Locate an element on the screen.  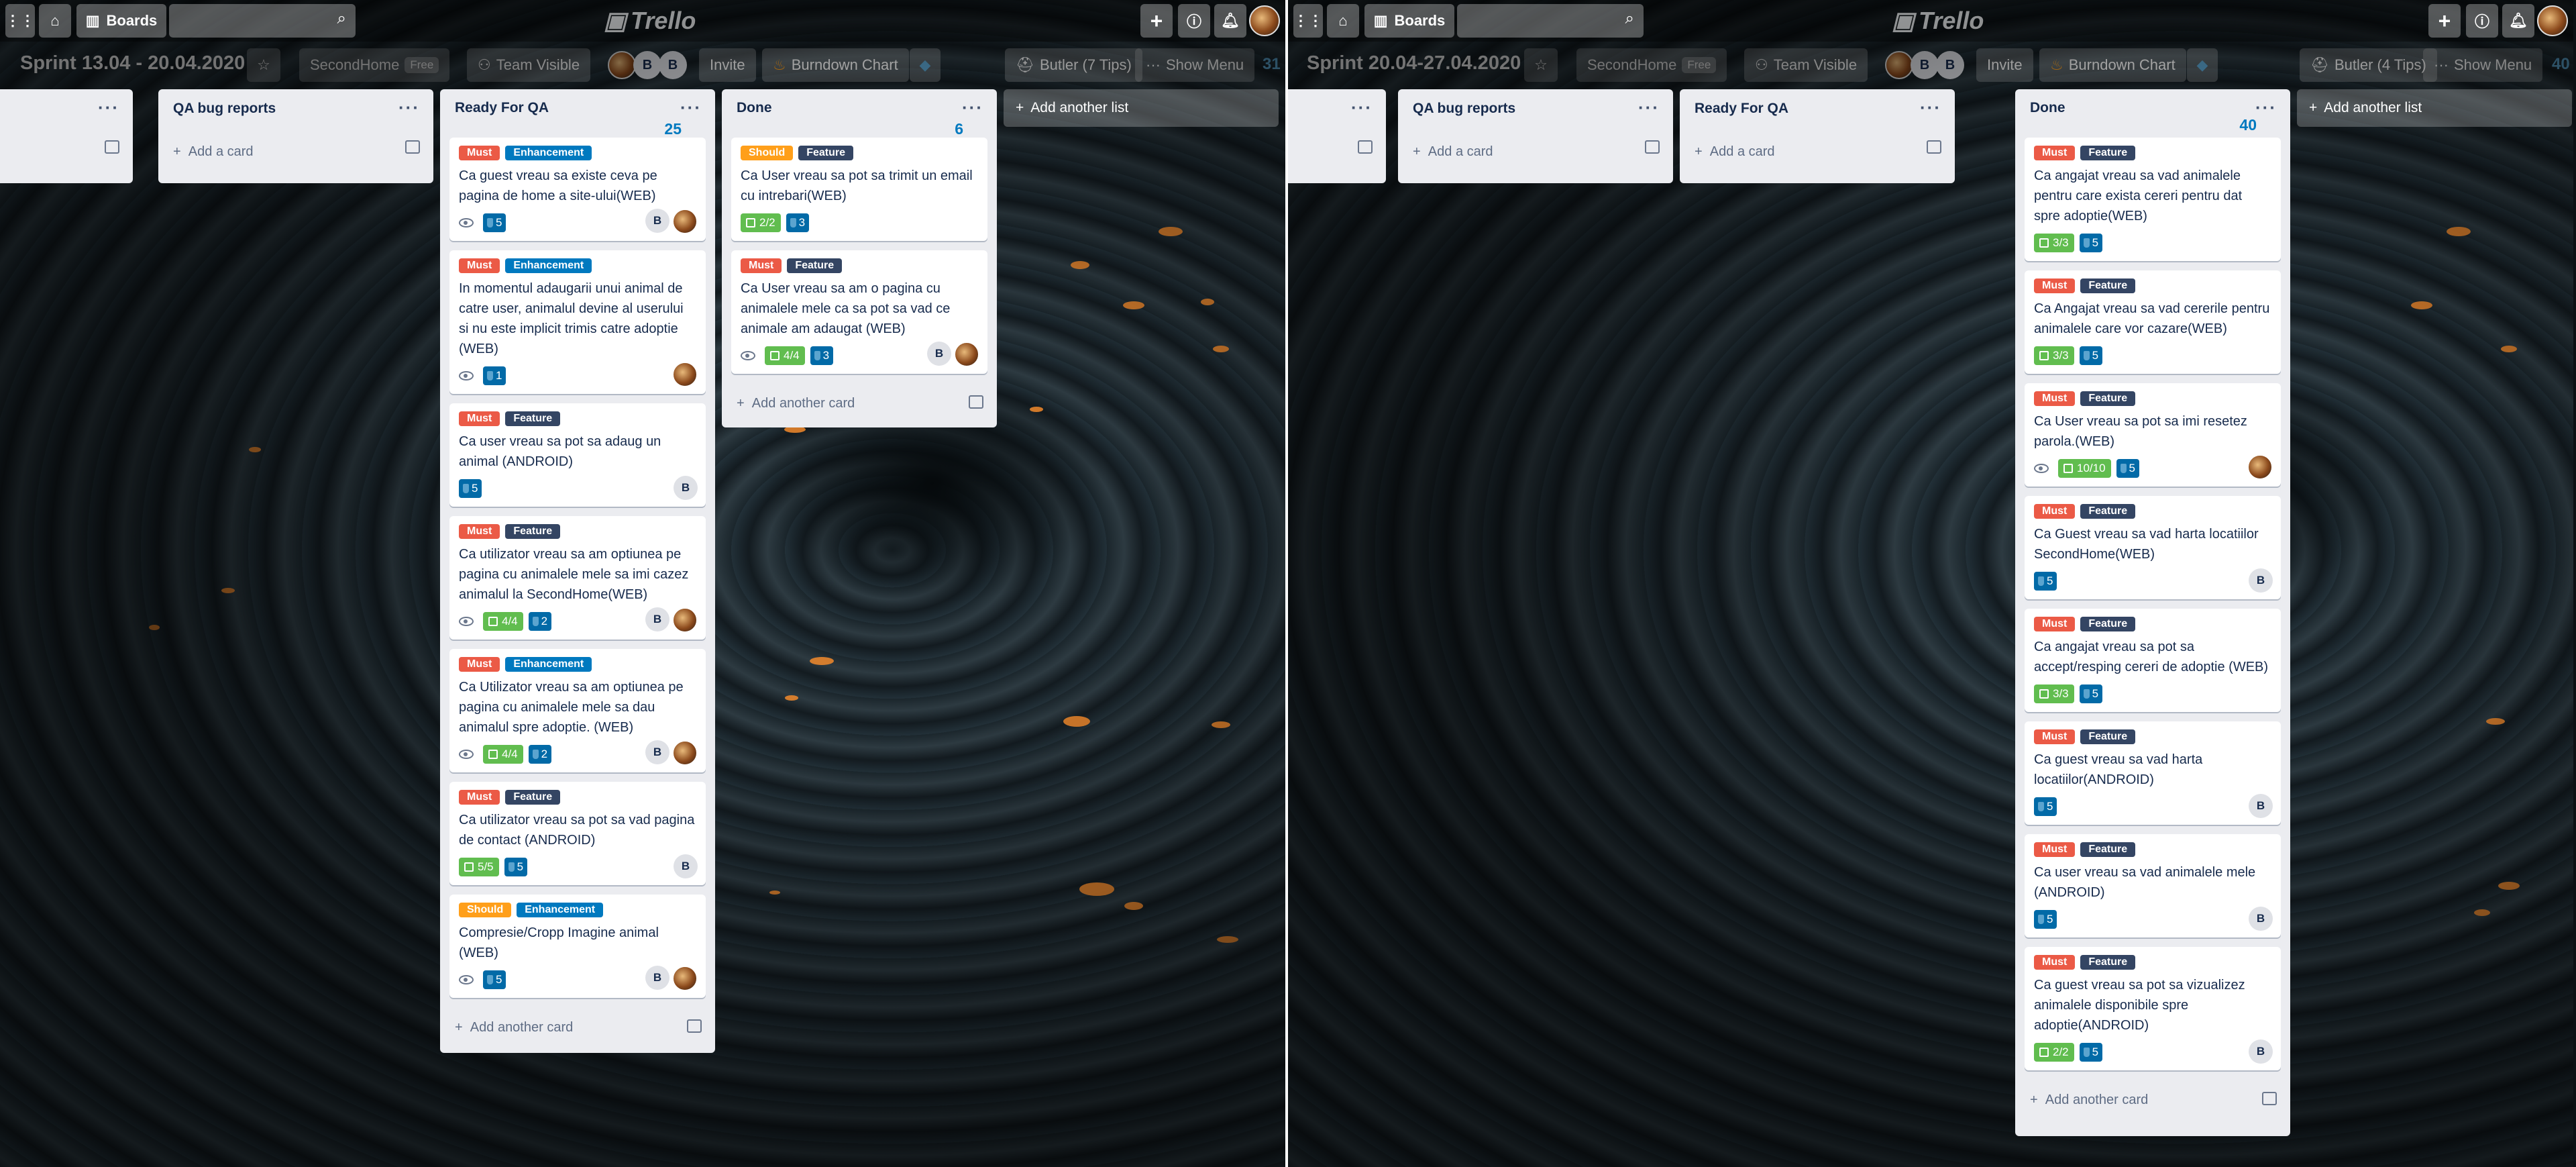
info-icon: ⓘ is located at coordinates (1194, 21).